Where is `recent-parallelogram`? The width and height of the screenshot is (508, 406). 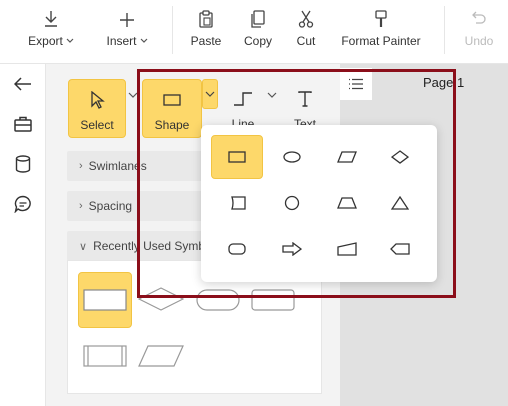 recent-parallelogram is located at coordinates (161, 358).